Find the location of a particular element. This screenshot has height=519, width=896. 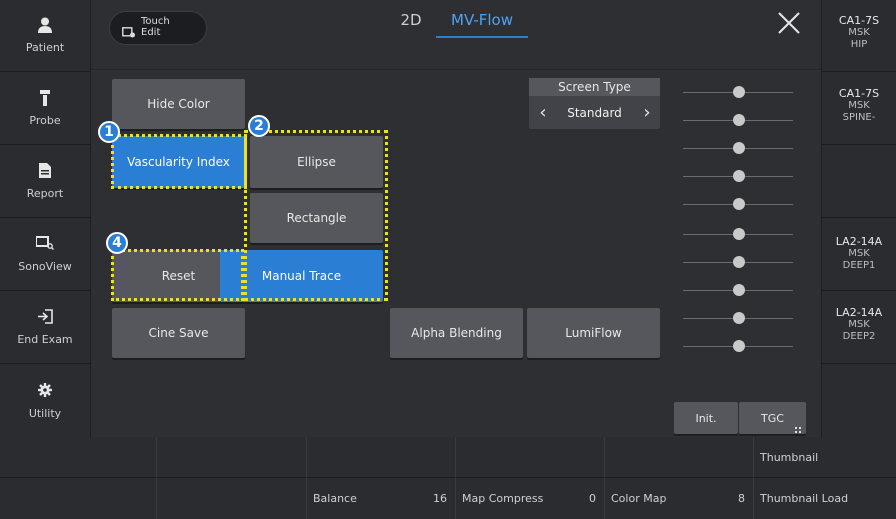

tgc-button-label: TGC is located at coordinates (772, 418).